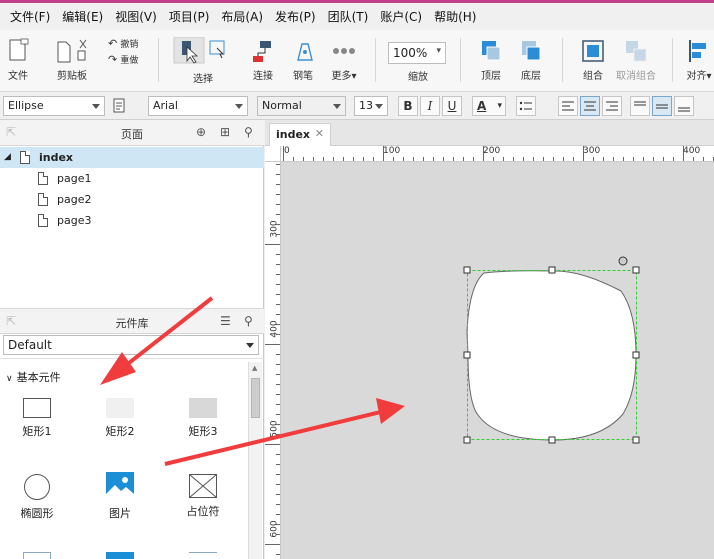 The image size is (714, 559). I want to click on annotation-arrow-library, so click(157, 340).